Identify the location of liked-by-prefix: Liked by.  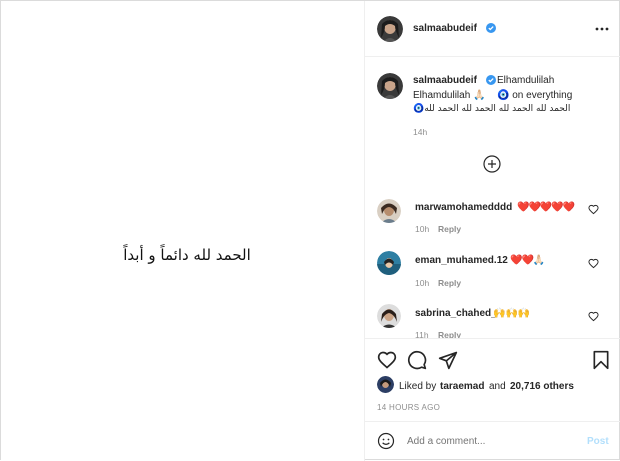
(418, 386).